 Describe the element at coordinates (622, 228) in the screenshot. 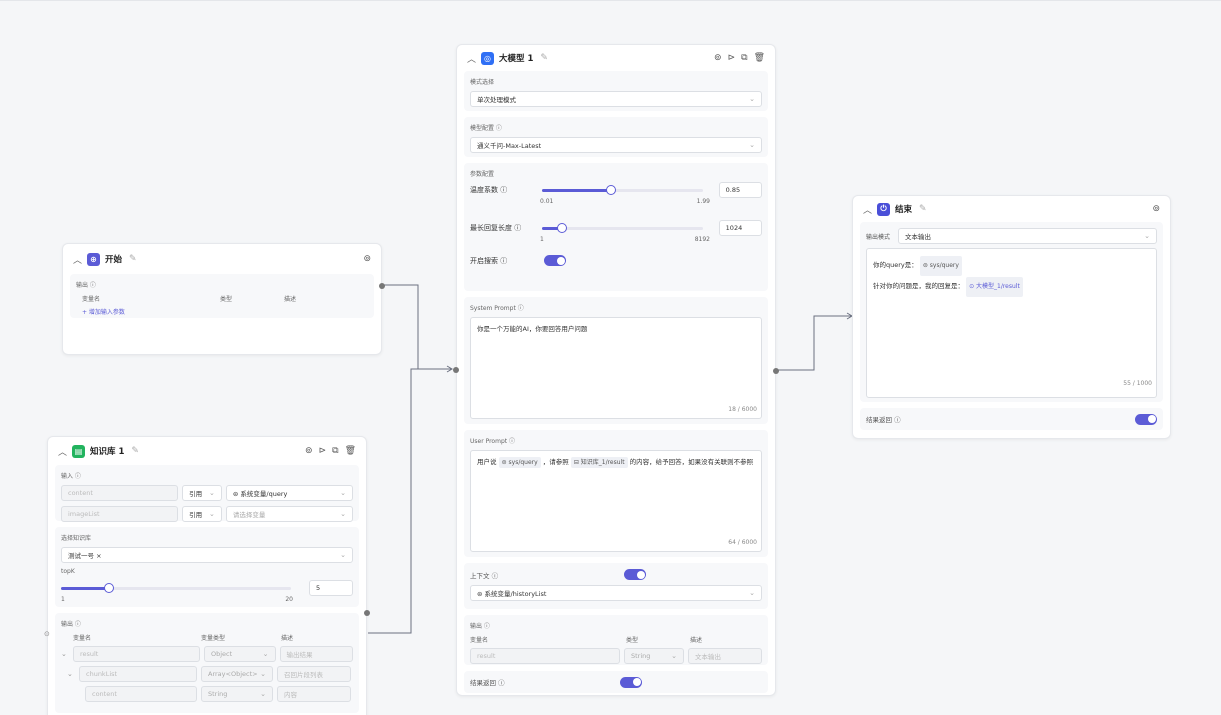

I see `maxlen-slider` at that location.